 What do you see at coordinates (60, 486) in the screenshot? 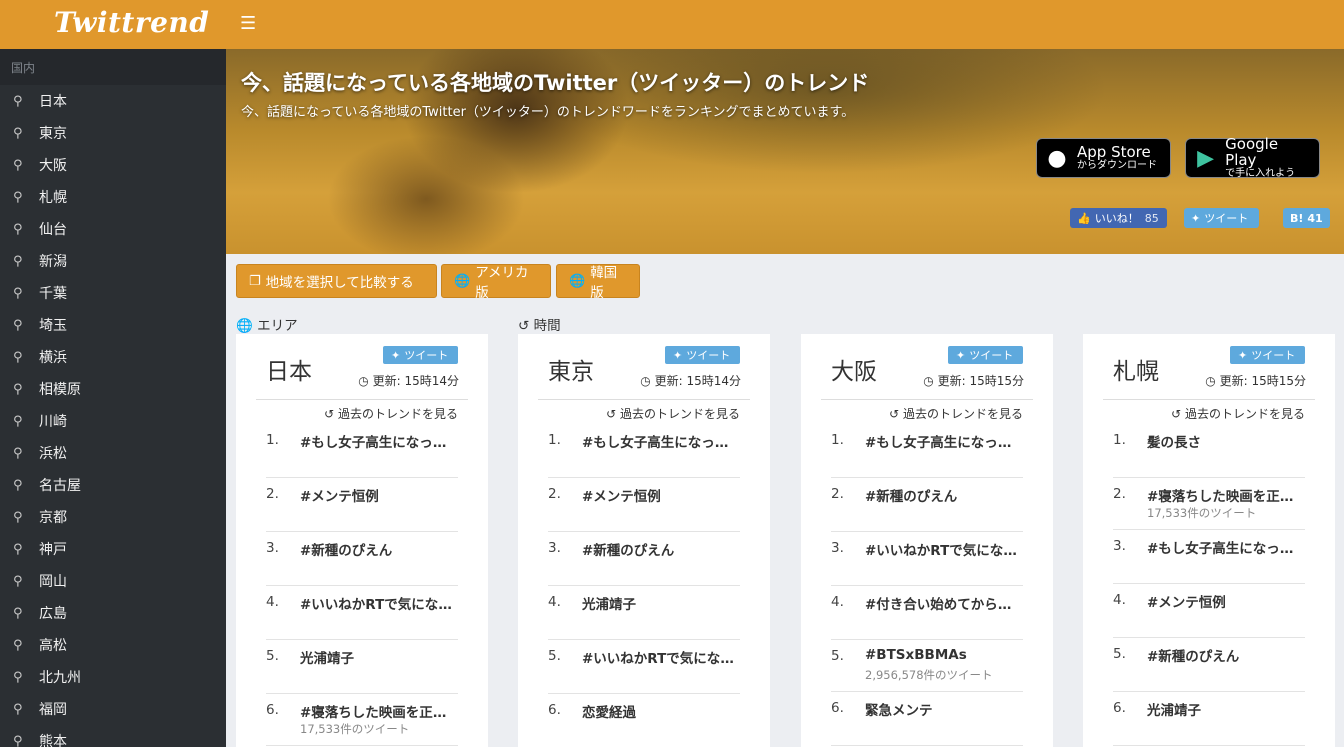
I see `sidebar-item-label: 名古屋` at bounding box center [60, 486].